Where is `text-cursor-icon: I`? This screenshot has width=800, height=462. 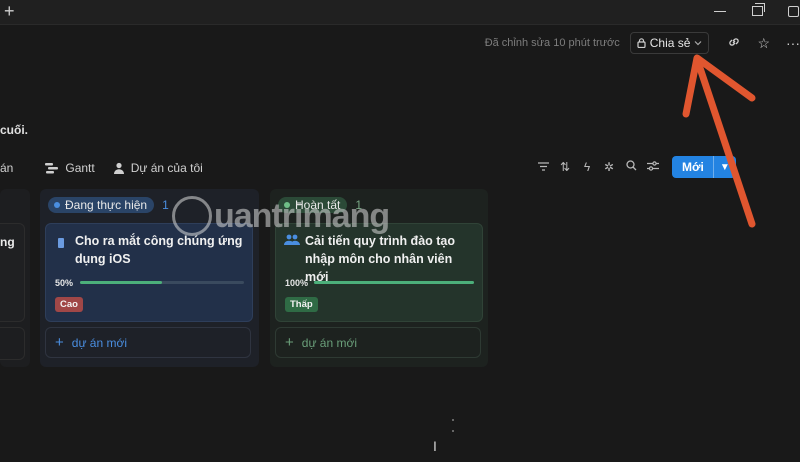 text-cursor-icon: I is located at coordinates (435, 446).